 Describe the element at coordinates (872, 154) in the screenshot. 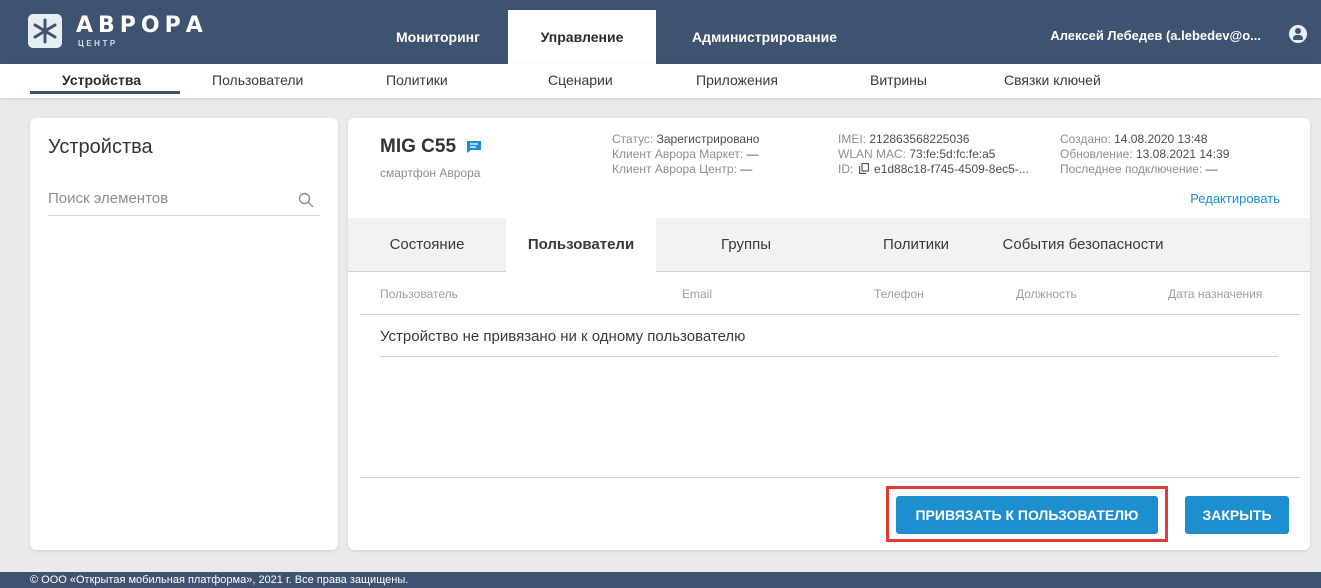

I see `wlan-label: WLAN MAC:` at that location.